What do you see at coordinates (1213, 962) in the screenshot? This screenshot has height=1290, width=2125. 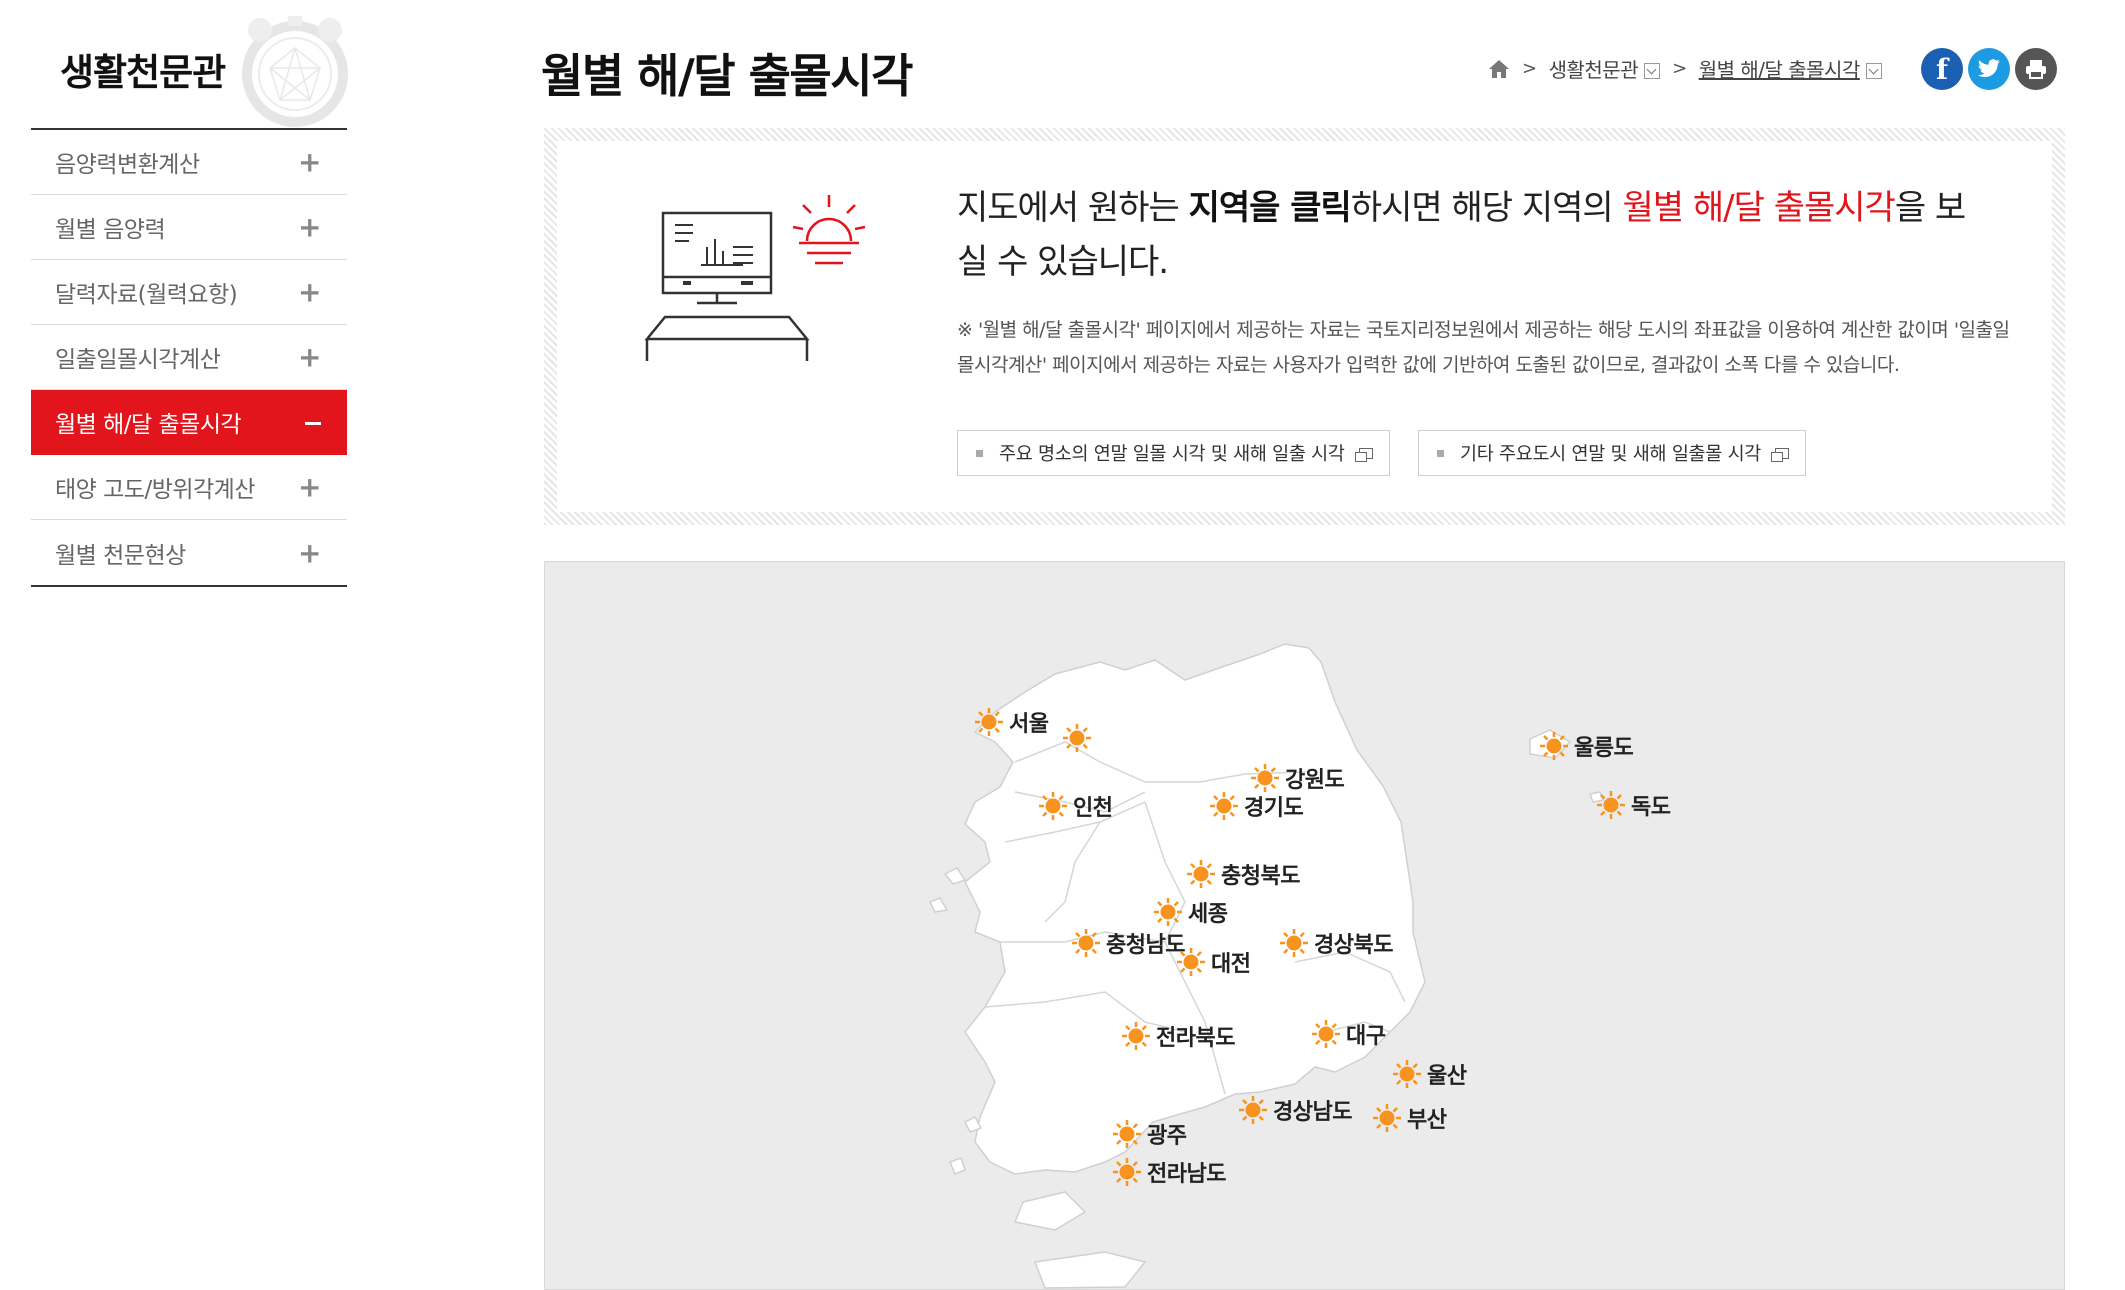 I see `region-daejeon: 대전` at bounding box center [1213, 962].